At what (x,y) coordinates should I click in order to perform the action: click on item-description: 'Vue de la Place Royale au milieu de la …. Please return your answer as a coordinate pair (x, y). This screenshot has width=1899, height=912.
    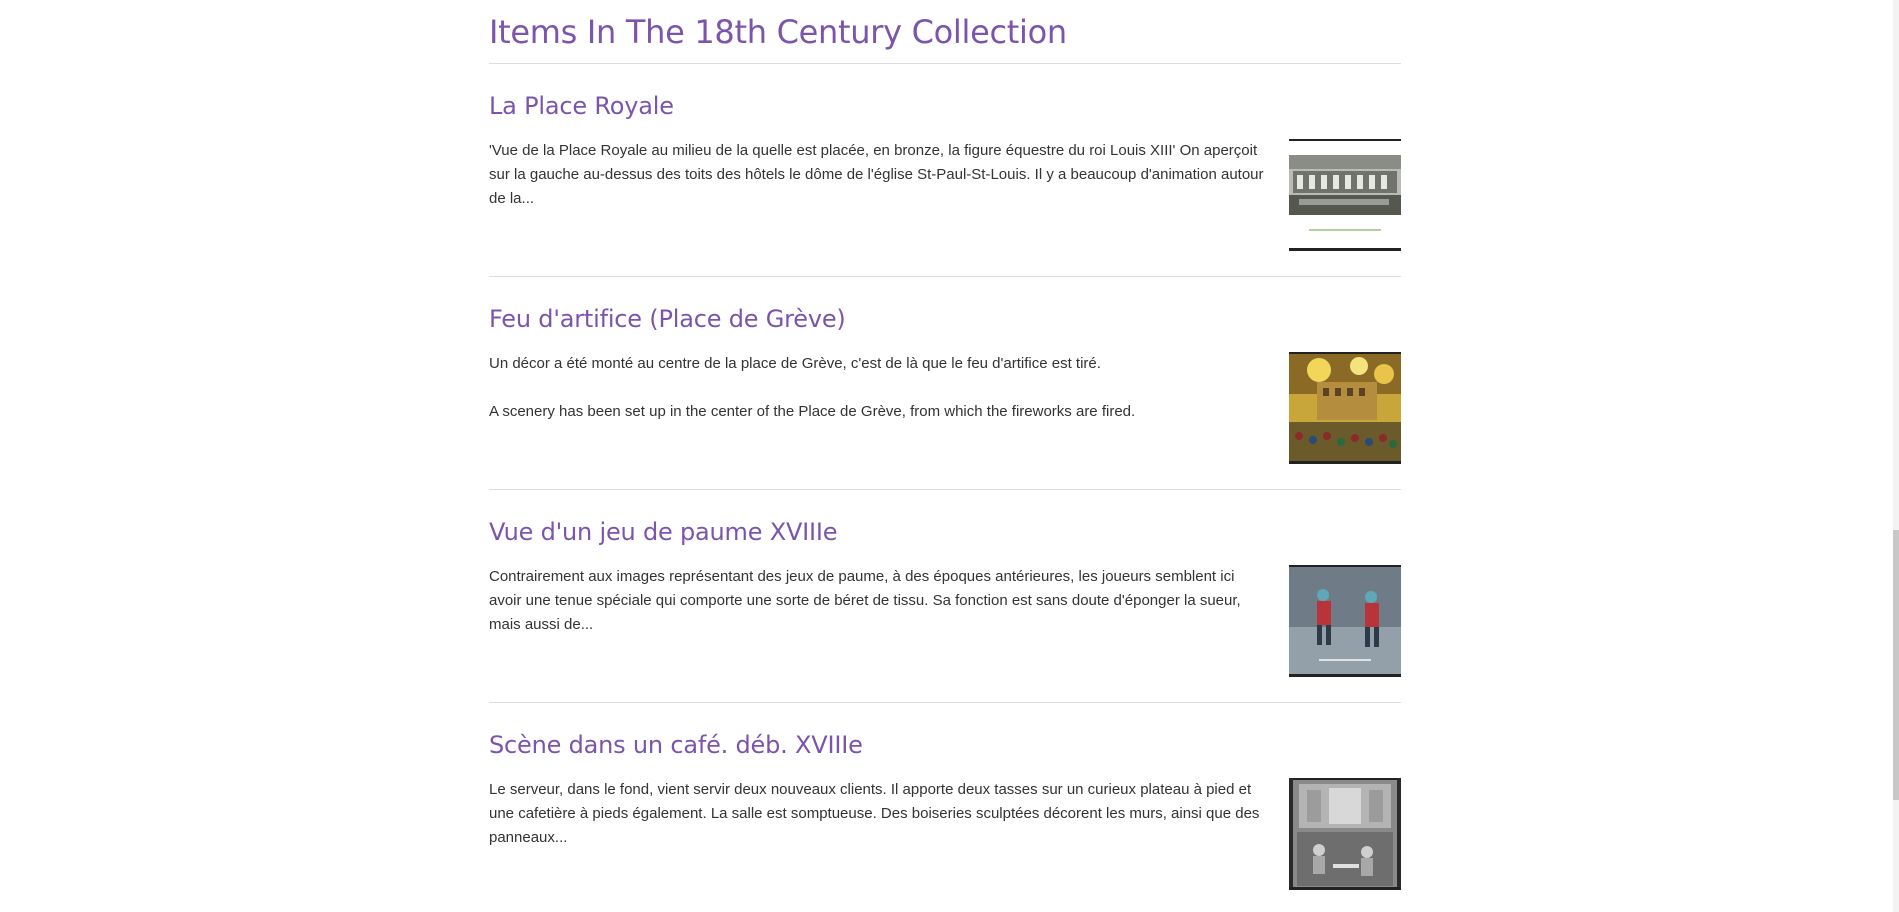
    Looking at the image, I should click on (879, 175).